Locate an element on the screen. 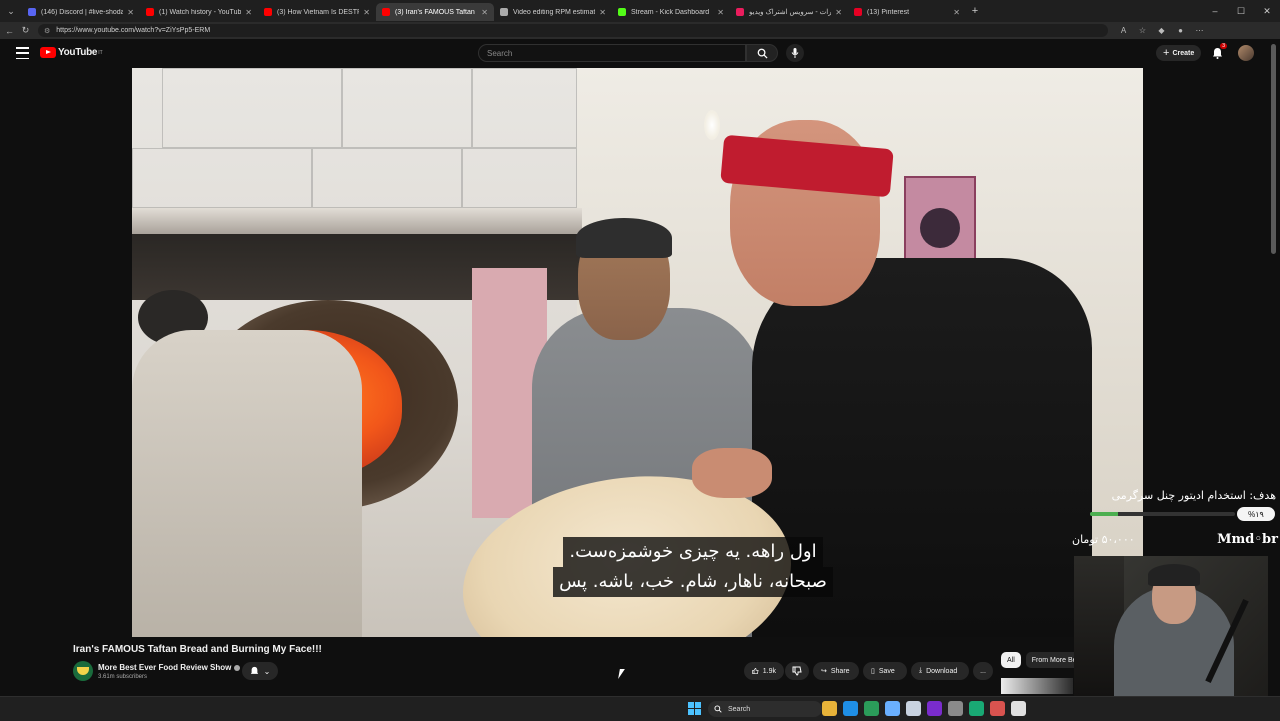 The height and width of the screenshot is (721, 1280). subscribed-bell-button: ⌄ is located at coordinates (260, 671).